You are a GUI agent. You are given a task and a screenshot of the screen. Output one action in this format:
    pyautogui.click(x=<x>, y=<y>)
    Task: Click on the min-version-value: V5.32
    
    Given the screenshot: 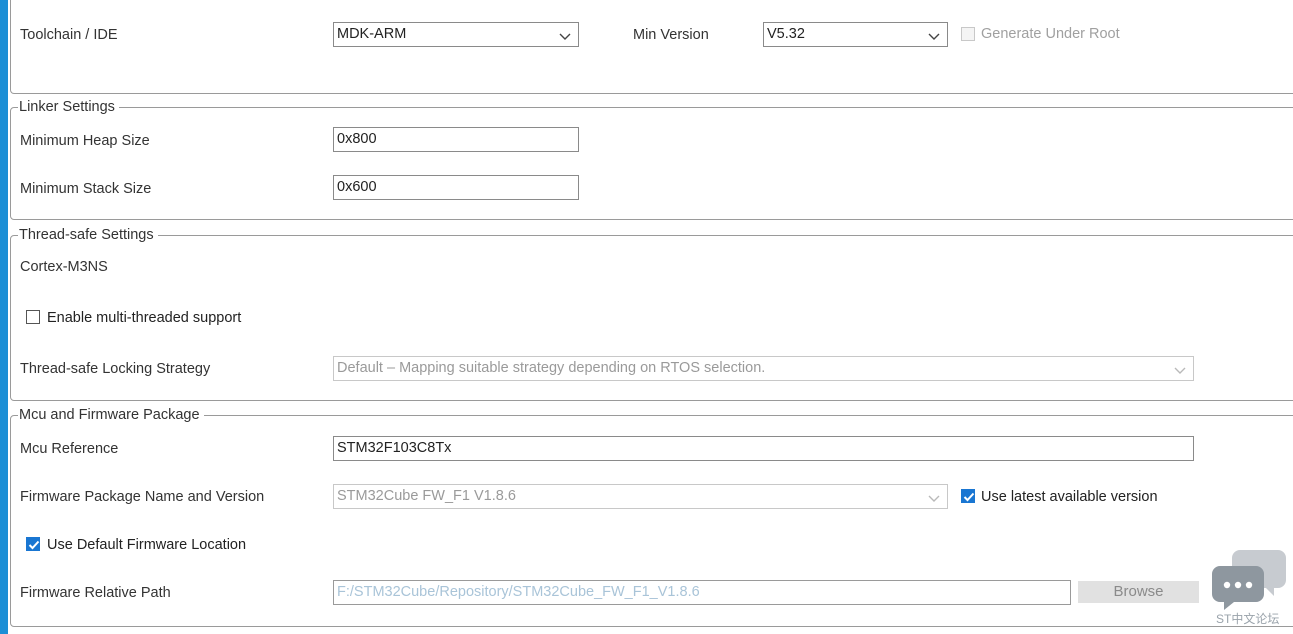 What is the action you would take?
    pyautogui.click(x=786, y=34)
    